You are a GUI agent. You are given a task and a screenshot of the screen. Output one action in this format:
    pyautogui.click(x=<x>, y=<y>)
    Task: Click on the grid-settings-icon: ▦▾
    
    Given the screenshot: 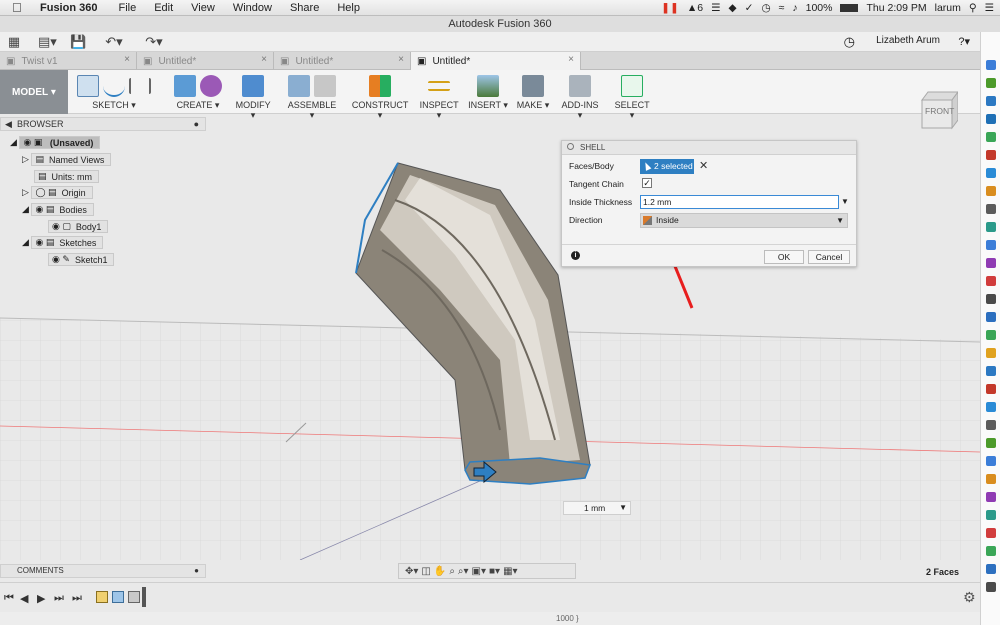 What is the action you would take?
    pyautogui.click(x=510, y=571)
    